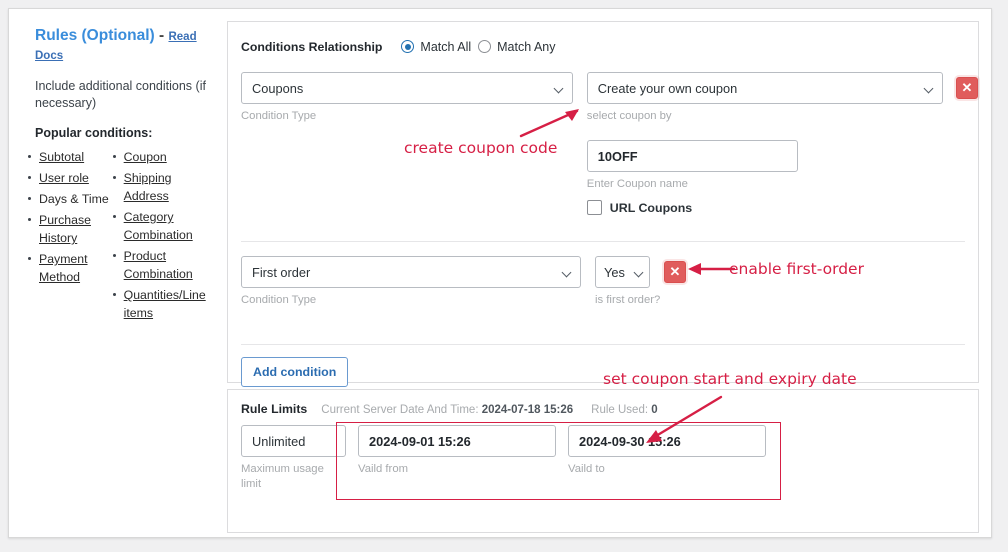 The width and height of the screenshot is (1008, 552). I want to click on max-usage-value: Unlimited, so click(279, 441).